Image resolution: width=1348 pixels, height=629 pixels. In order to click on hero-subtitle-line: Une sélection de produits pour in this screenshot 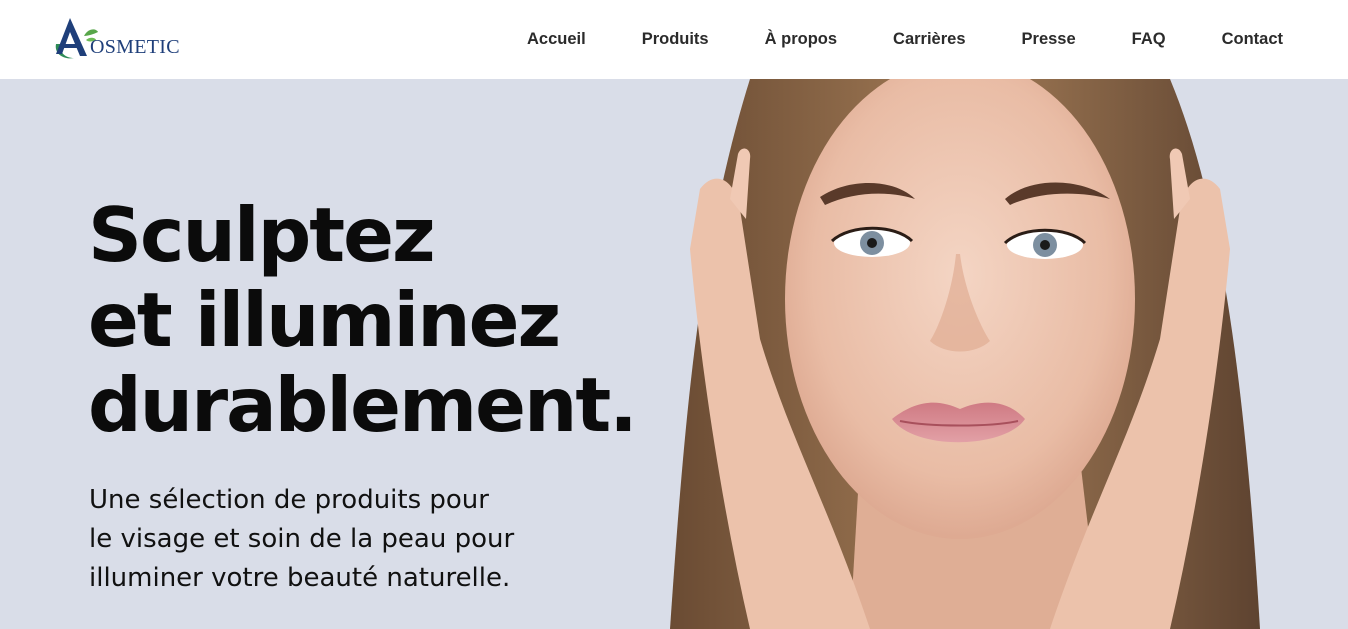, I will do `click(289, 500)`.